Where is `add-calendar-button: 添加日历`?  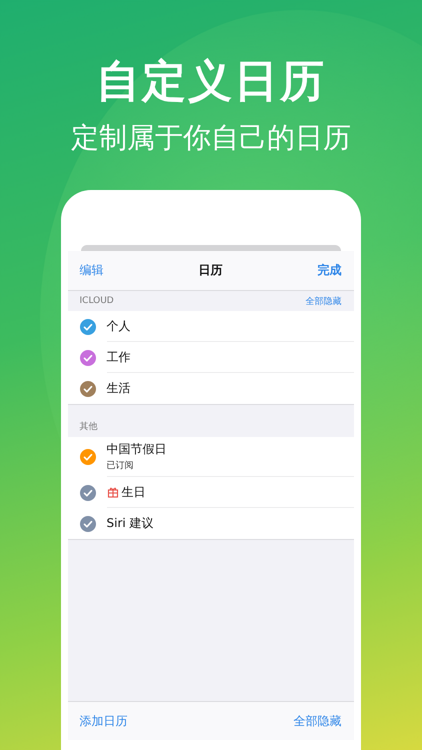 add-calendar-button: 添加日历 is located at coordinates (104, 721).